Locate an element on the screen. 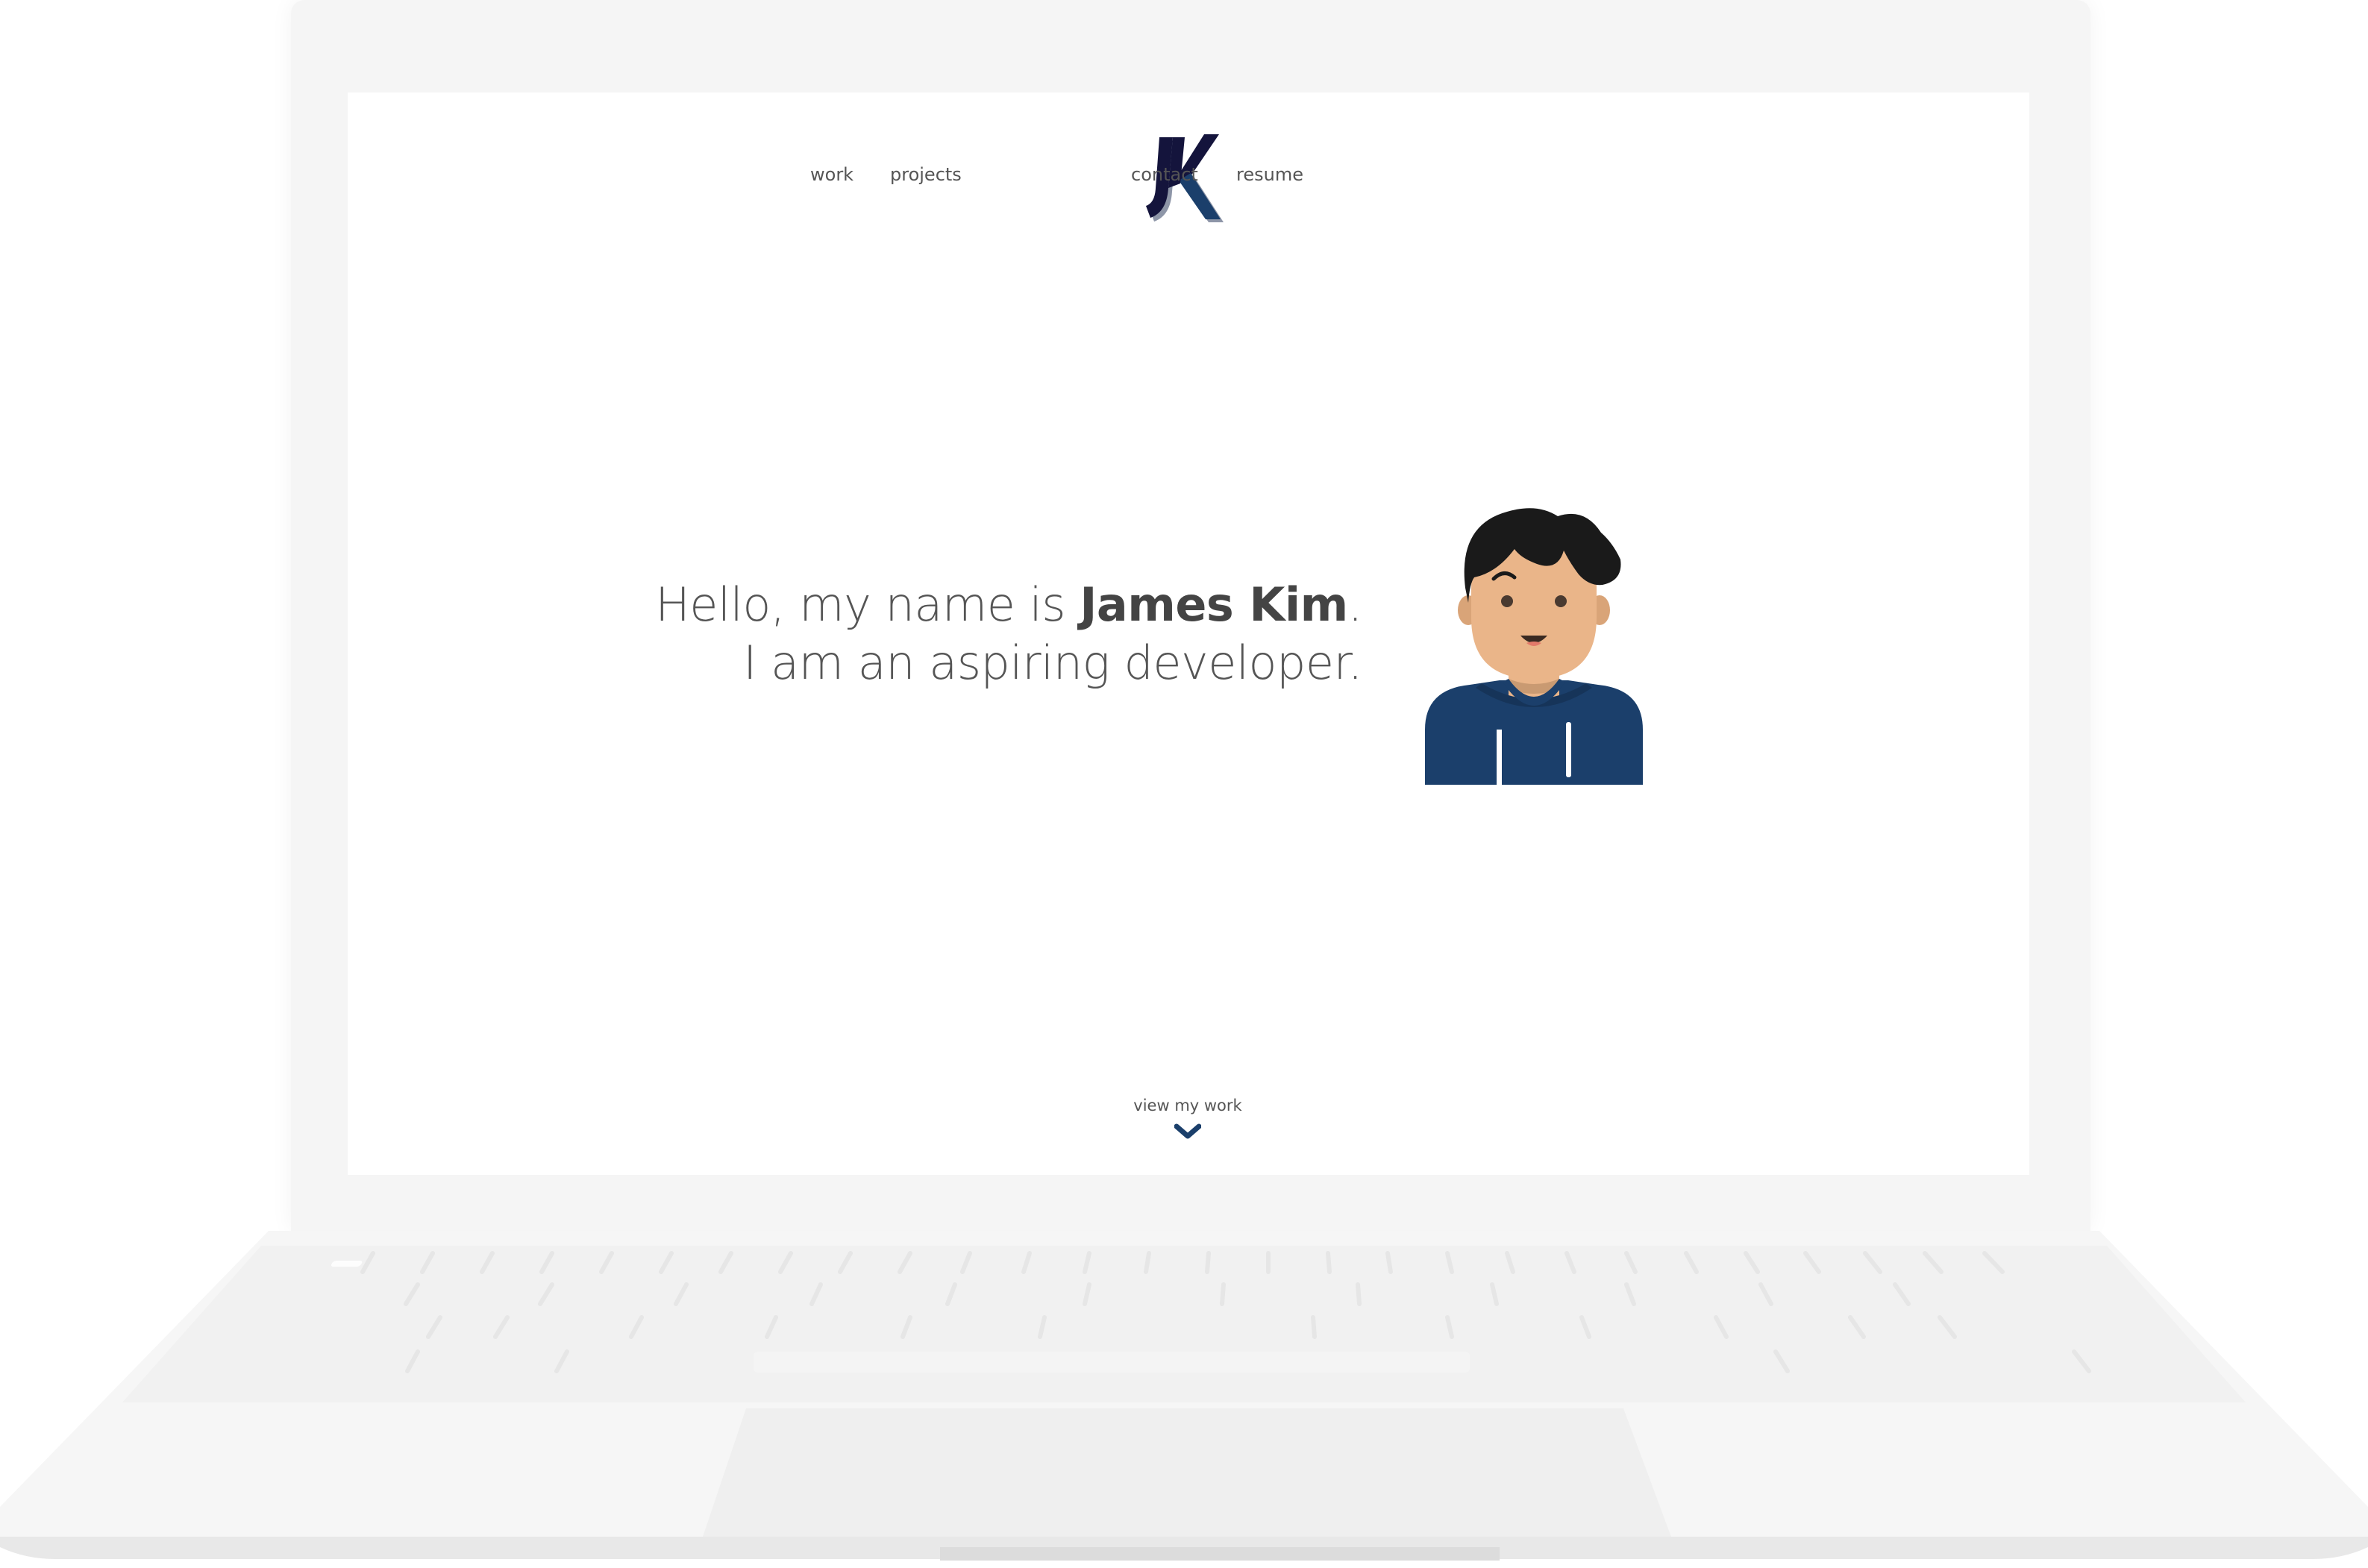  hero-line-1: Hello, my name is James Kim. is located at coordinates (1009, 605).